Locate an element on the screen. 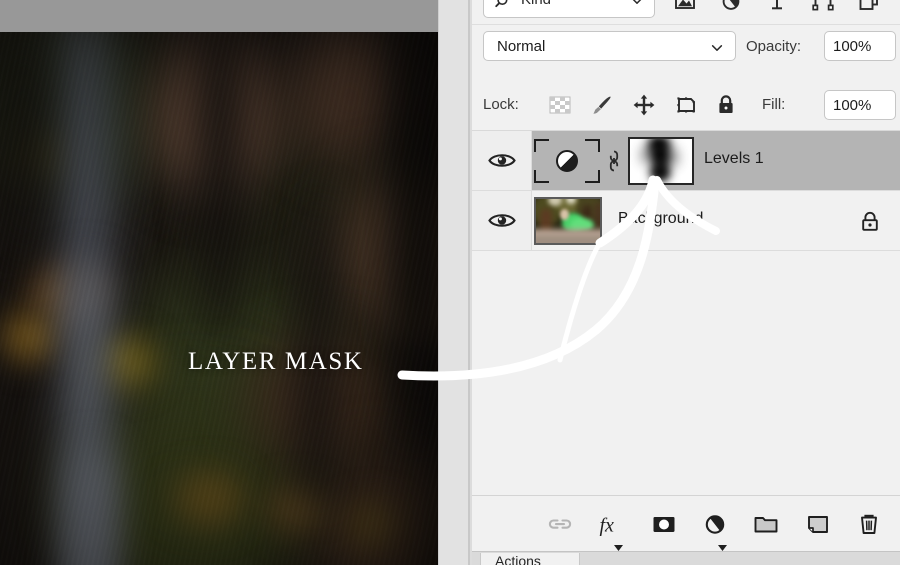  tab-actions-label: Actions is located at coordinates (518, 559).